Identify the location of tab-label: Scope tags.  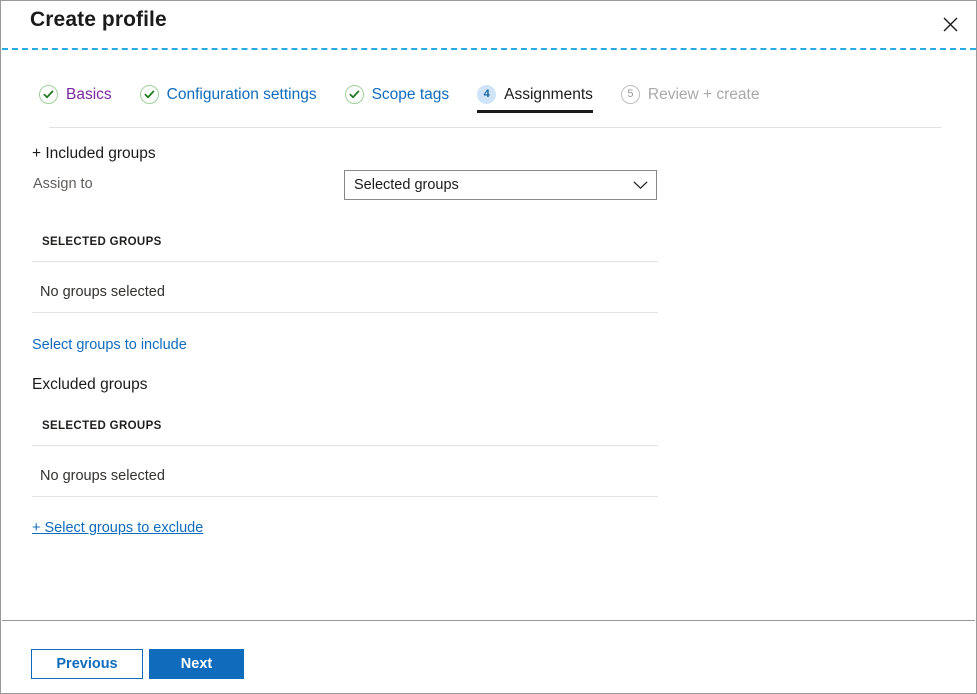
(410, 94).